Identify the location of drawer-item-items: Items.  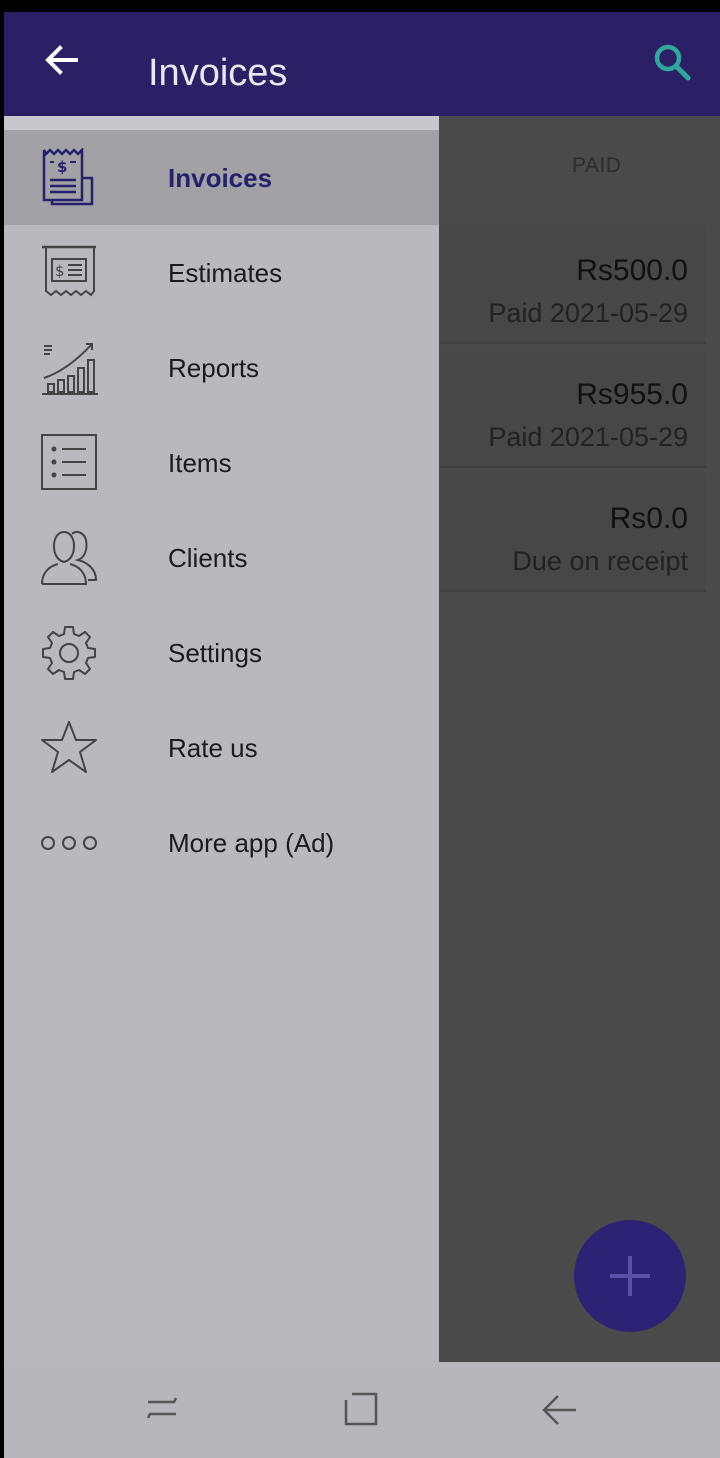
(221, 462).